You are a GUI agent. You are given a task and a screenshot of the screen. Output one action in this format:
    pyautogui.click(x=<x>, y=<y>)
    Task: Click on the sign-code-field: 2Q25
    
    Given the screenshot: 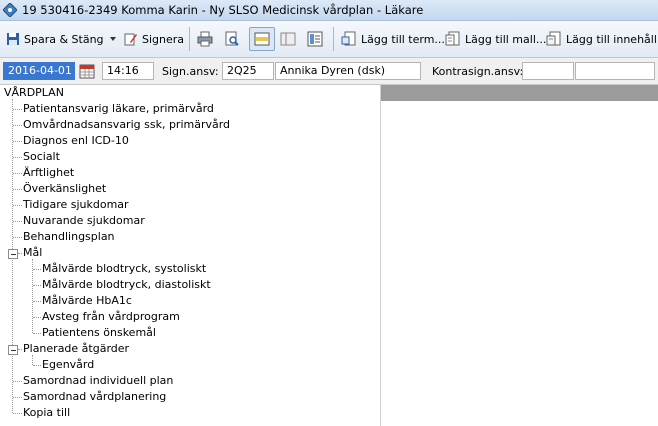 What is the action you would take?
    pyautogui.click(x=248, y=71)
    